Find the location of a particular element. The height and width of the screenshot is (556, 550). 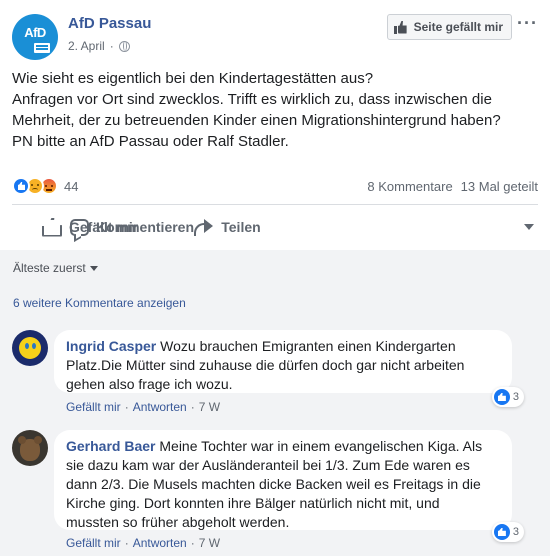

reaction-count: 44 is located at coordinates (71, 186).